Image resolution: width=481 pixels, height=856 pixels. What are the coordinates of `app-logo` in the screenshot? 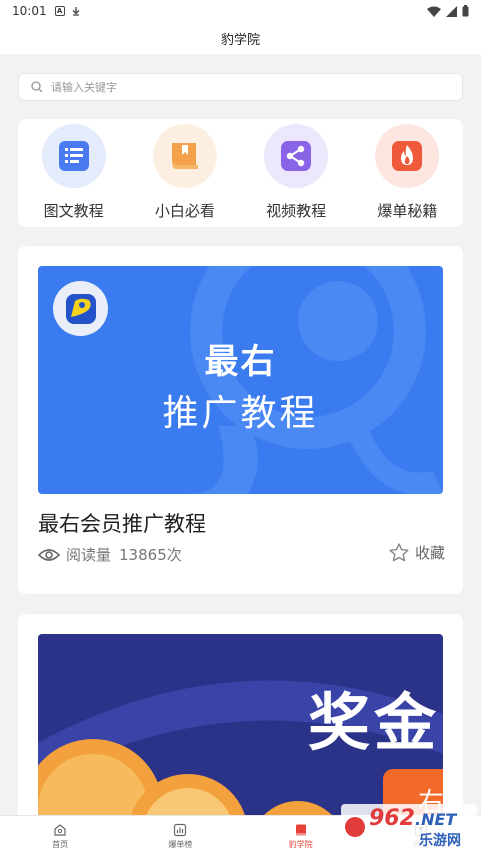 It's located at (80, 308).